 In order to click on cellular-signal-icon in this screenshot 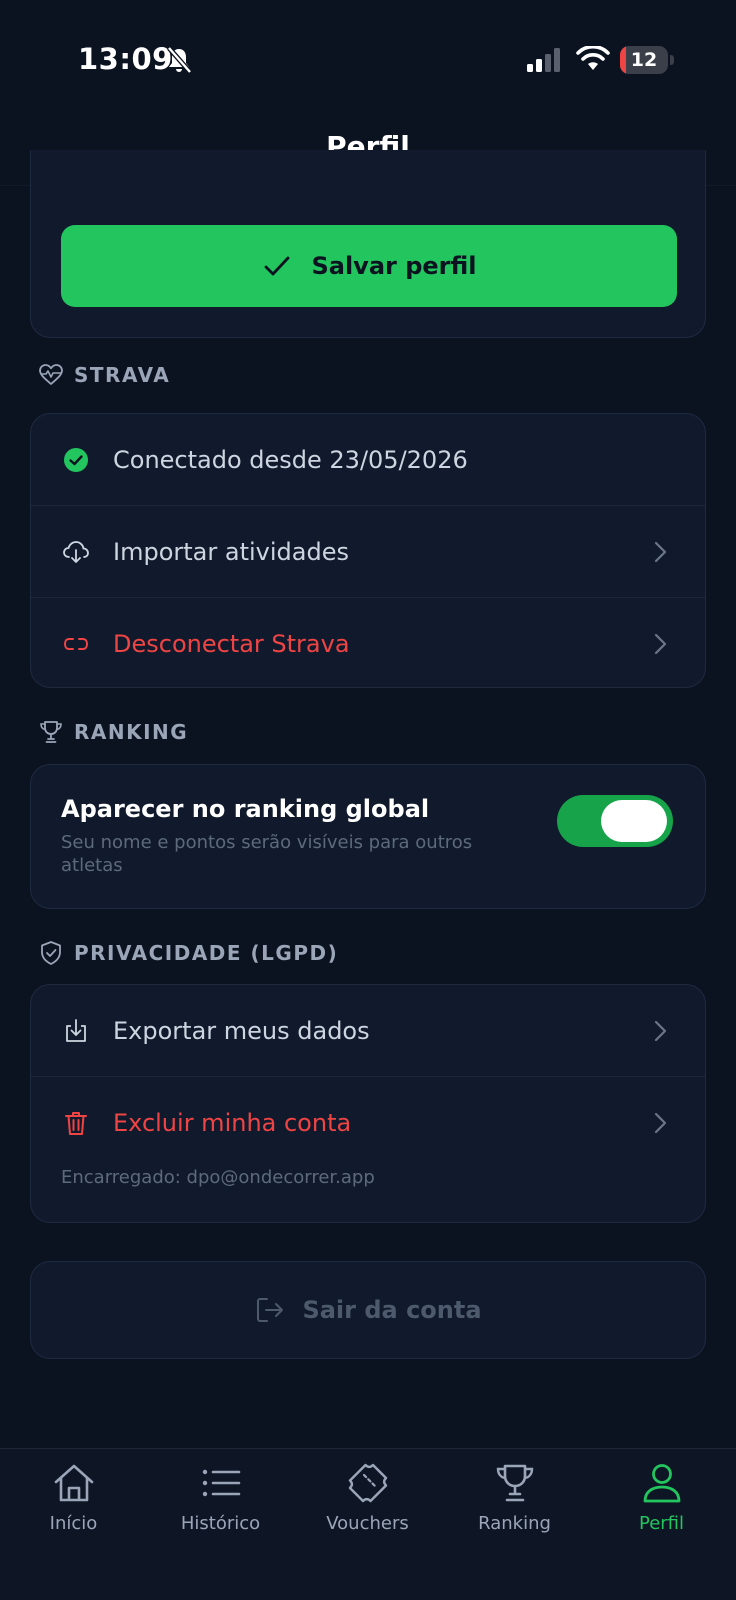, I will do `click(543, 60)`.